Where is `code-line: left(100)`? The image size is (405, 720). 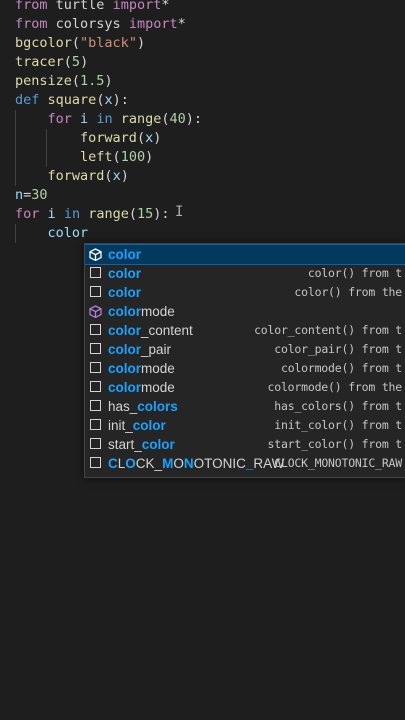
code-line: left(100) is located at coordinates (84, 157).